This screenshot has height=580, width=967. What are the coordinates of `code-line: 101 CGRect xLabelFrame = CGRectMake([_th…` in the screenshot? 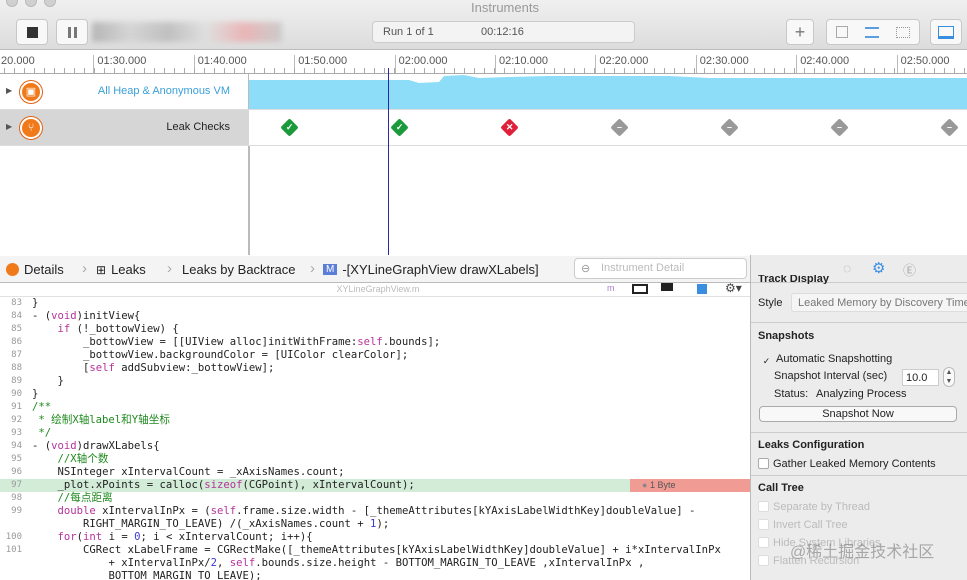 It's located at (375, 550).